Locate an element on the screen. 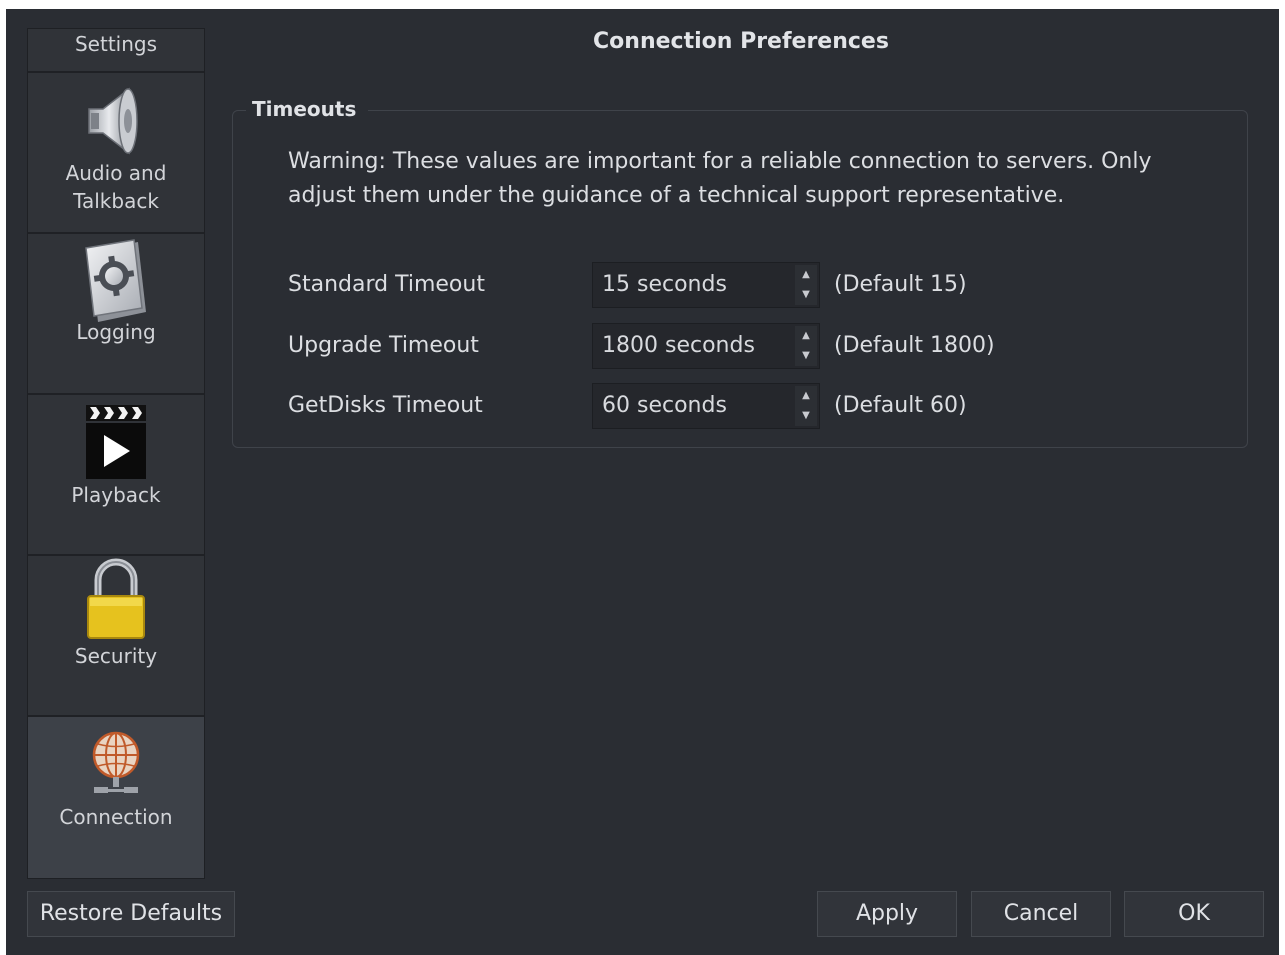 The width and height of the screenshot is (1285, 955). restore-defaults-button: Restore Defaults is located at coordinates (131, 914).